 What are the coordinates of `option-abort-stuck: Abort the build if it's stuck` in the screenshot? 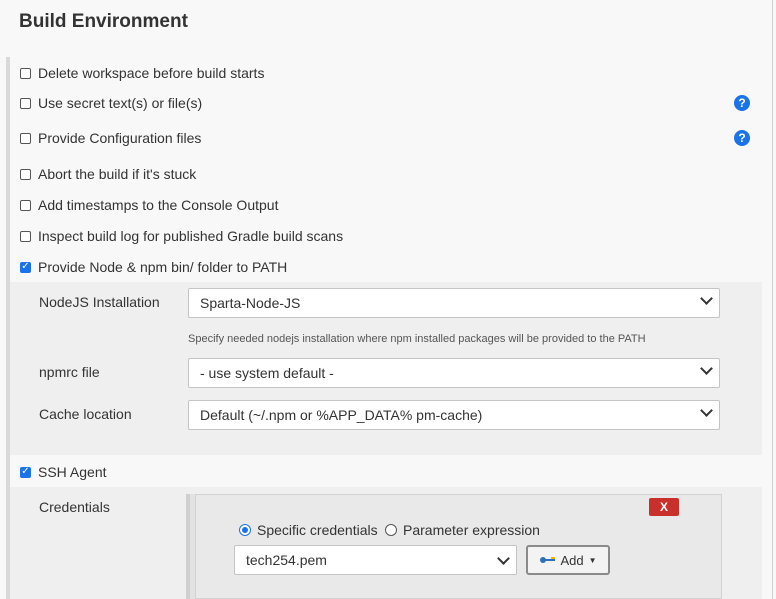 It's located at (108, 174).